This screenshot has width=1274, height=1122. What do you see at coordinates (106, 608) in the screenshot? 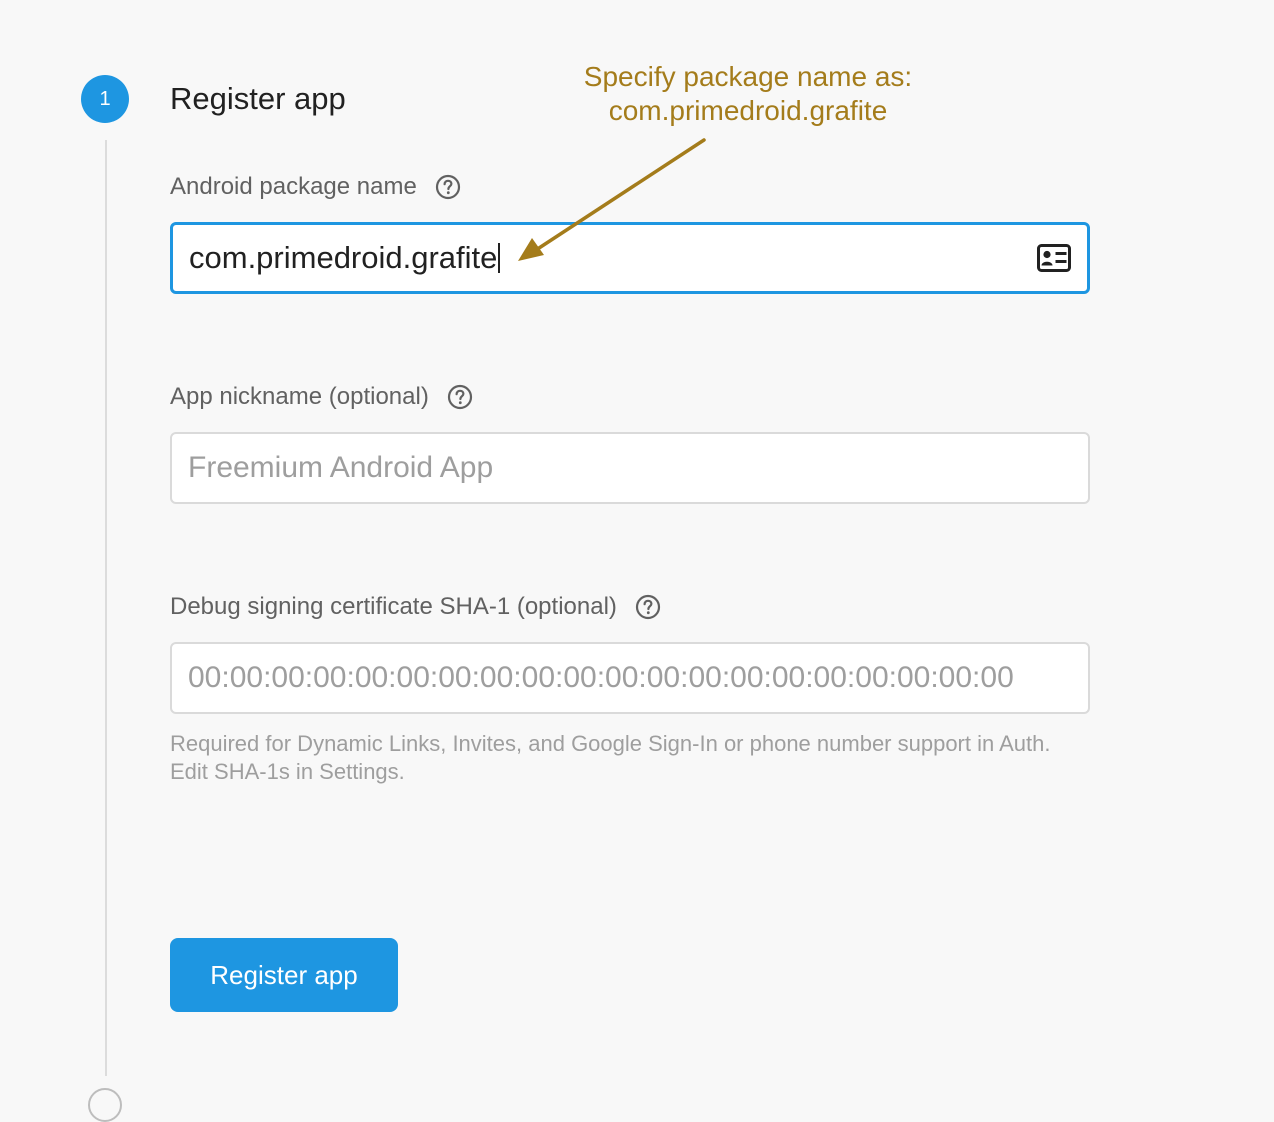
I see `stepper-line` at bounding box center [106, 608].